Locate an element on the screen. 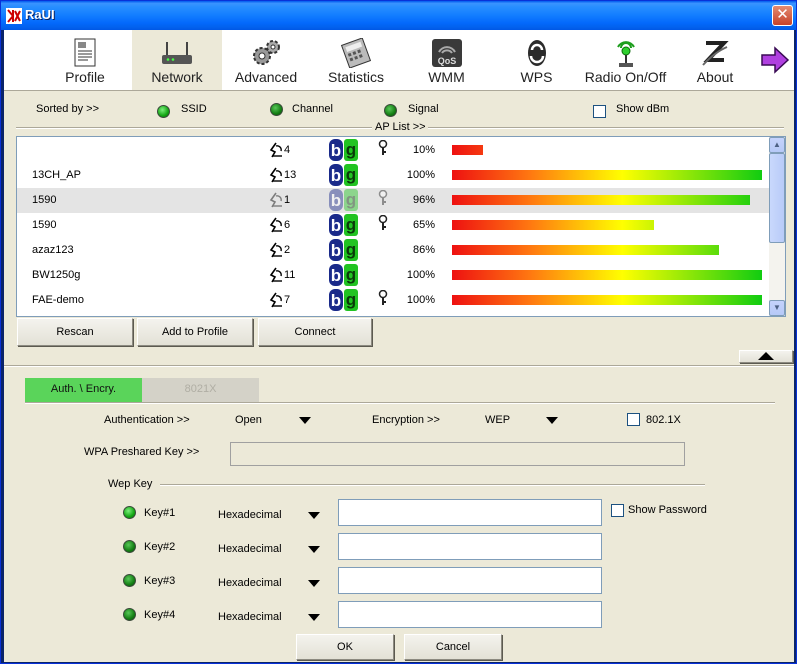  ap-signal-percent: 96% is located at coordinates (423, 200).